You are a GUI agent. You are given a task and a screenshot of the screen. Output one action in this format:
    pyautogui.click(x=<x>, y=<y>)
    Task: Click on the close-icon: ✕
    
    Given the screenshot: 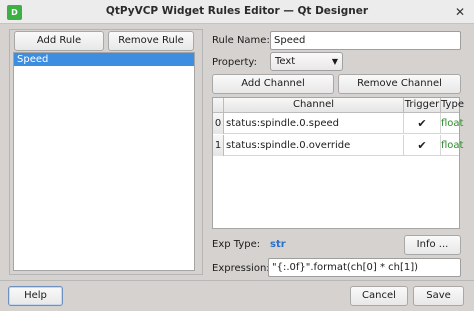 What is the action you would take?
    pyautogui.click(x=460, y=12)
    